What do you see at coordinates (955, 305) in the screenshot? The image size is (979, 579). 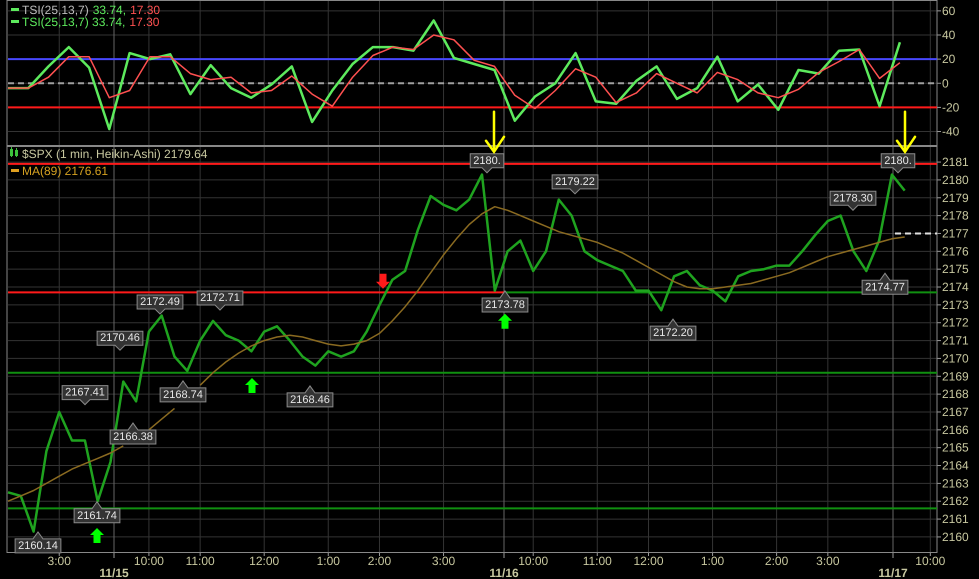 I see `axis-label: 2173` at bounding box center [955, 305].